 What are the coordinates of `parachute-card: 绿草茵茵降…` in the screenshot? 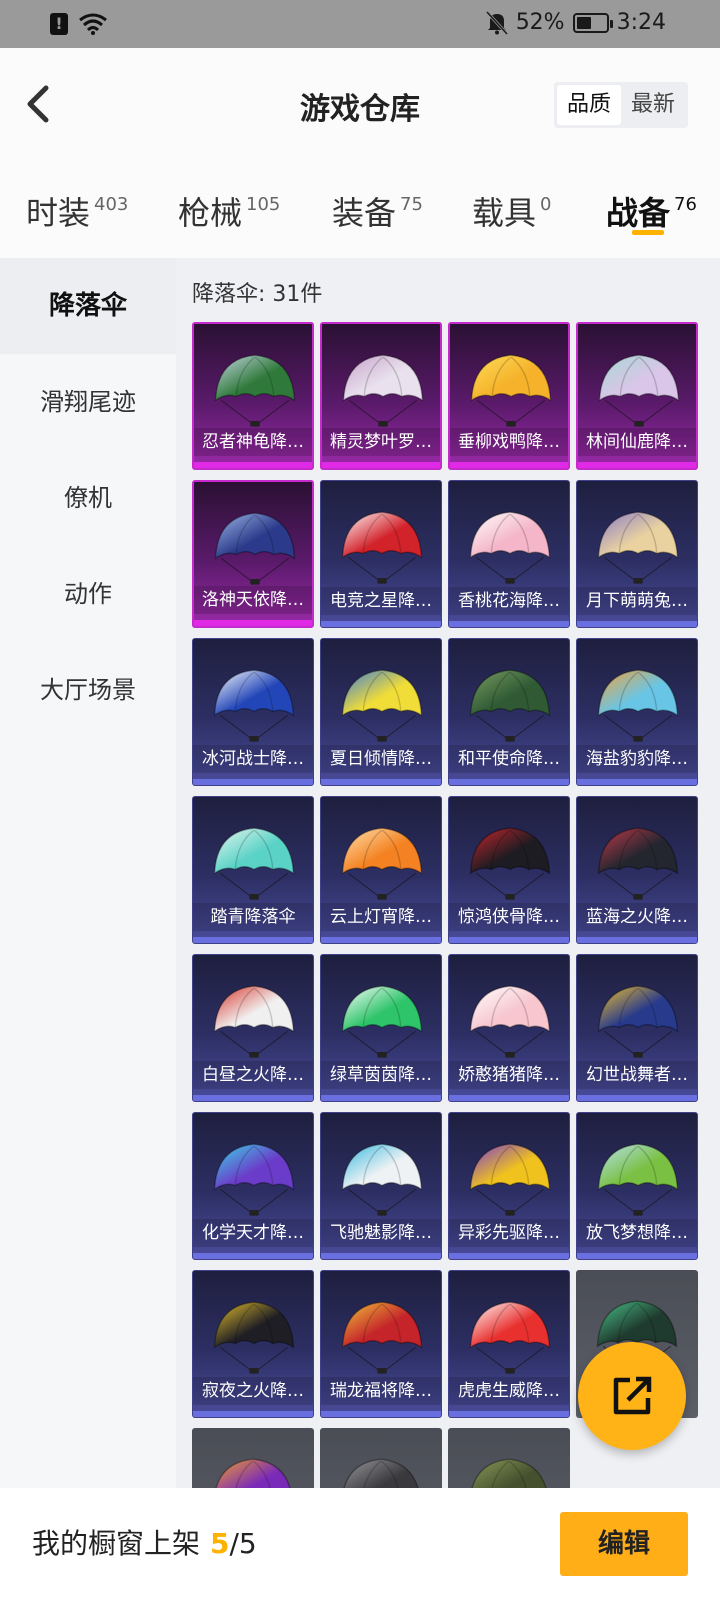 It's located at (381, 1028).